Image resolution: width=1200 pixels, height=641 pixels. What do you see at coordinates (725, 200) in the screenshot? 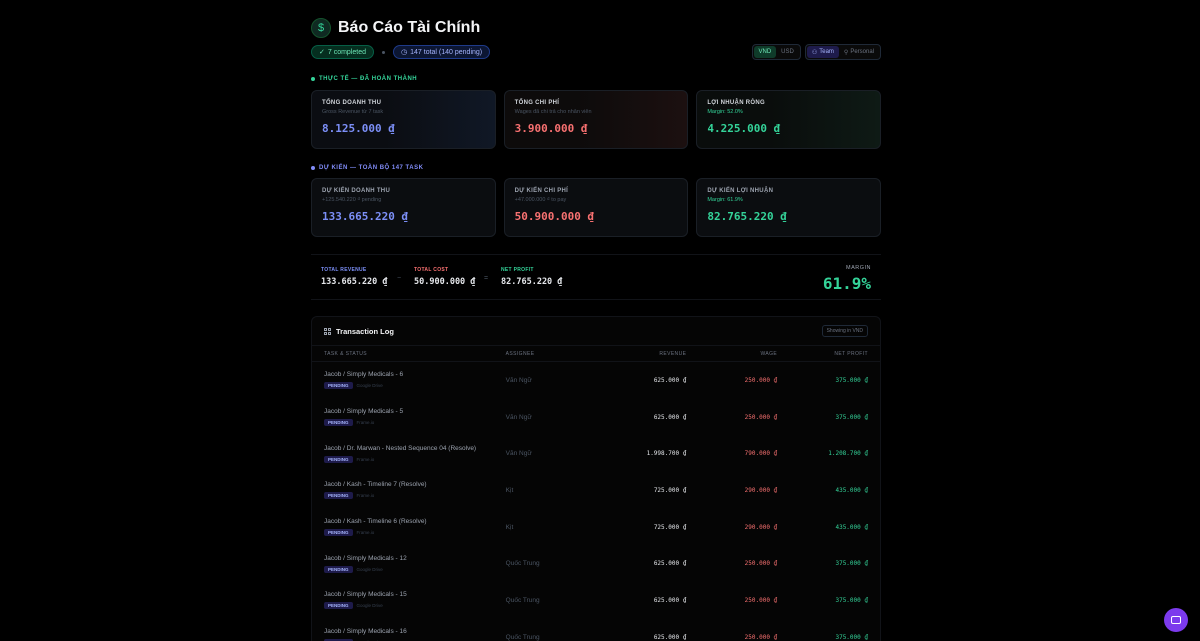
I see `card-sub: Margin: 61.9%` at bounding box center [725, 200].